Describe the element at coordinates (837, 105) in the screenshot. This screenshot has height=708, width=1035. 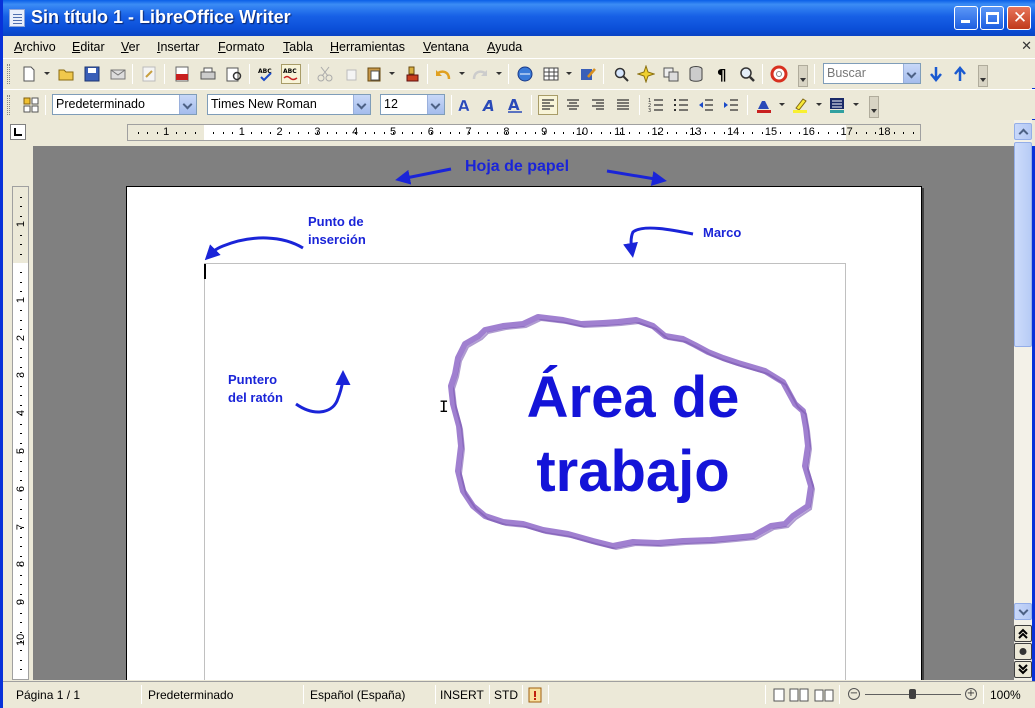
I see `background-color-icon` at that location.